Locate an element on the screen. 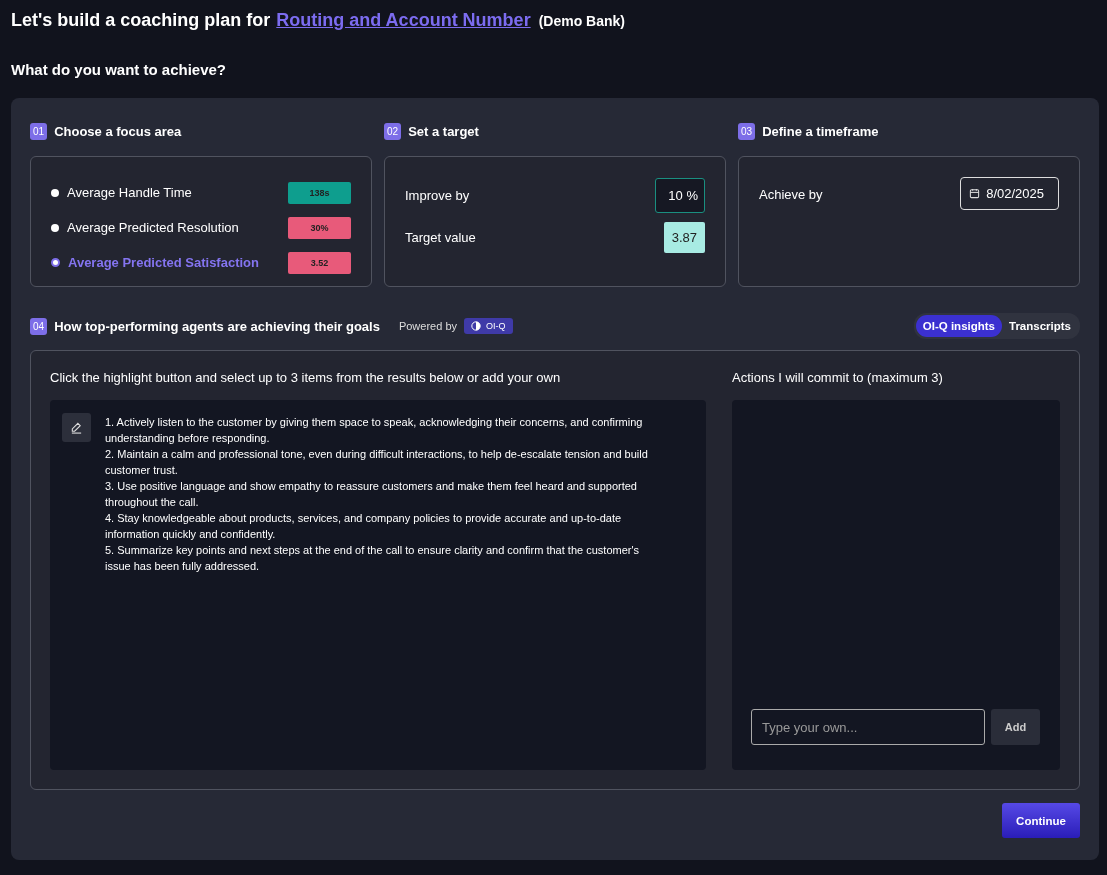 The image size is (1107, 875). target-label: Target value is located at coordinates (440, 237).